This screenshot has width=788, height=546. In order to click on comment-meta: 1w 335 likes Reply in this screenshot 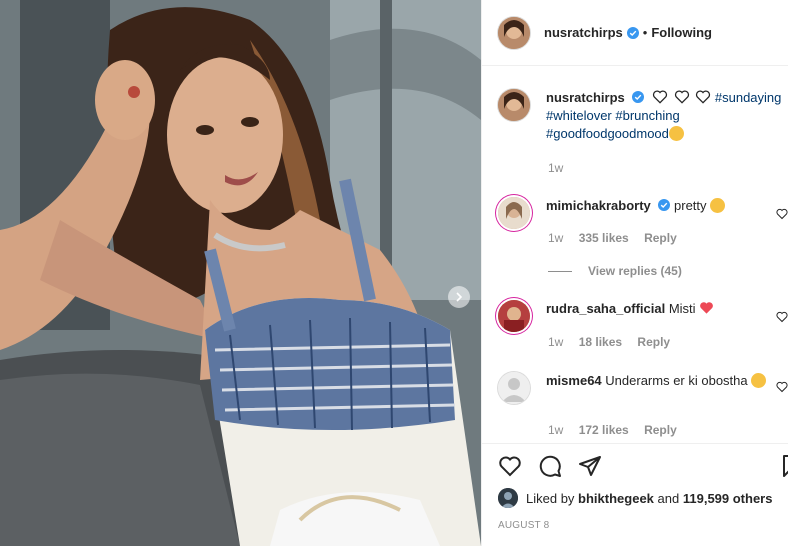, I will do `click(618, 238)`.